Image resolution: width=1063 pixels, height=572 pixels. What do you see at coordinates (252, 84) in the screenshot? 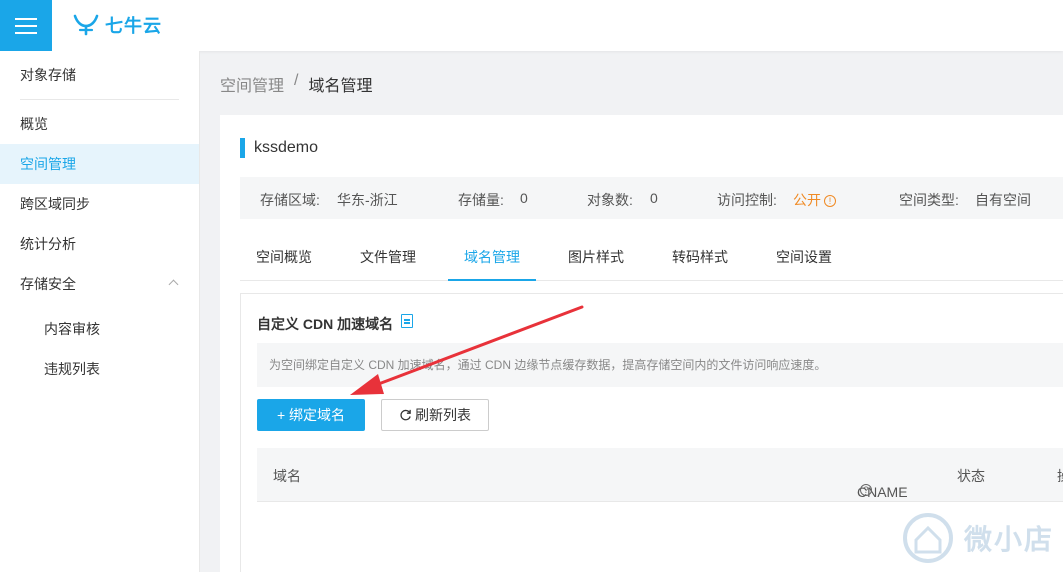
I see `breadcrumb-parent: 空间管理` at bounding box center [252, 84].